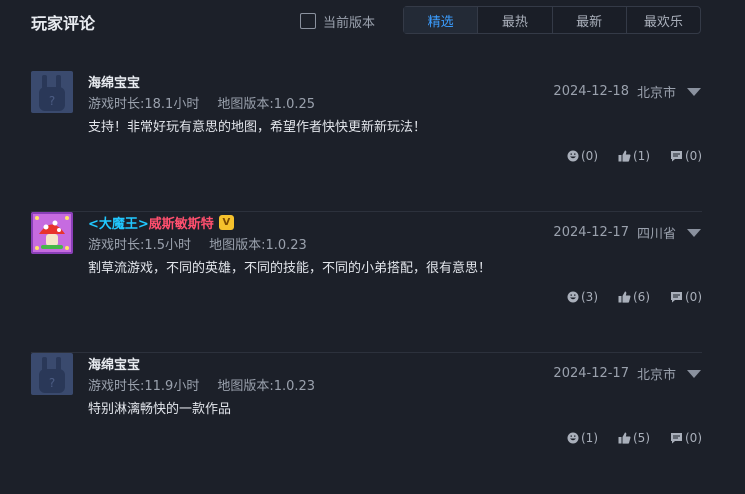 Image resolution: width=745 pixels, height=494 pixels. I want to click on mushroom-avatar-icon, so click(52, 233).